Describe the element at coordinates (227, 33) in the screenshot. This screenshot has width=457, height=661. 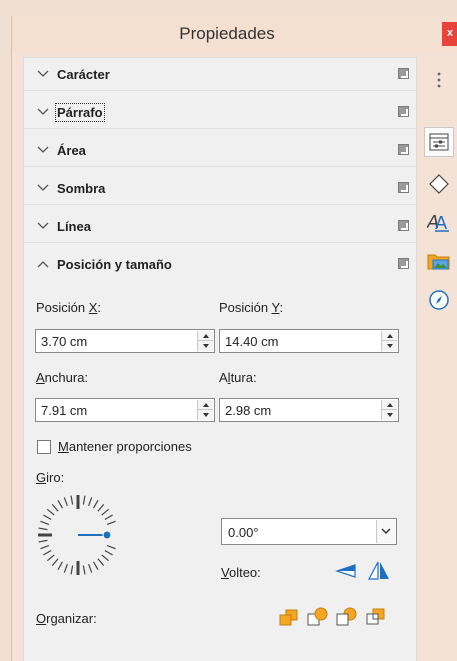
I see `window-title: Propiedades` at that location.